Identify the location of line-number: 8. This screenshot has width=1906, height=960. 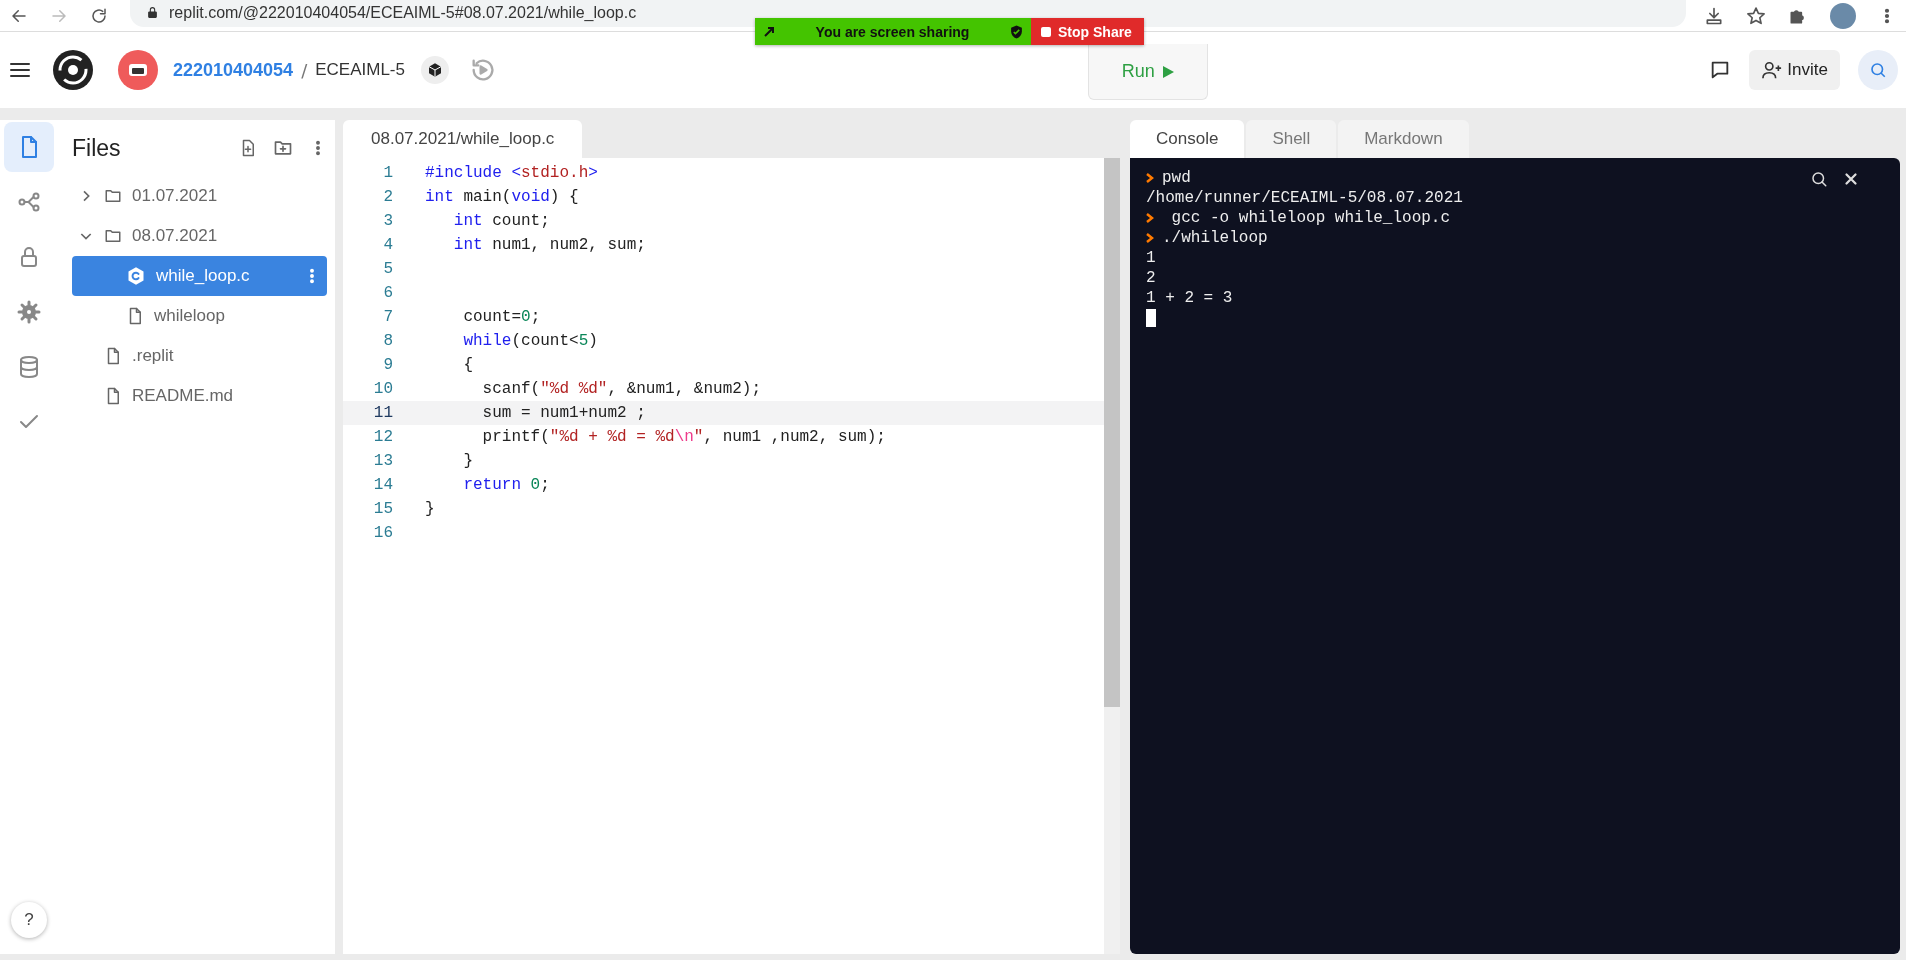
(387, 341).